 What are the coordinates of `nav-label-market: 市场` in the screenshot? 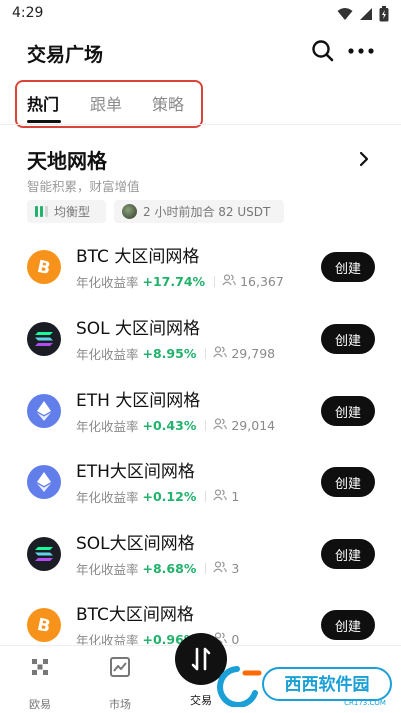 It's located at (120, 704).